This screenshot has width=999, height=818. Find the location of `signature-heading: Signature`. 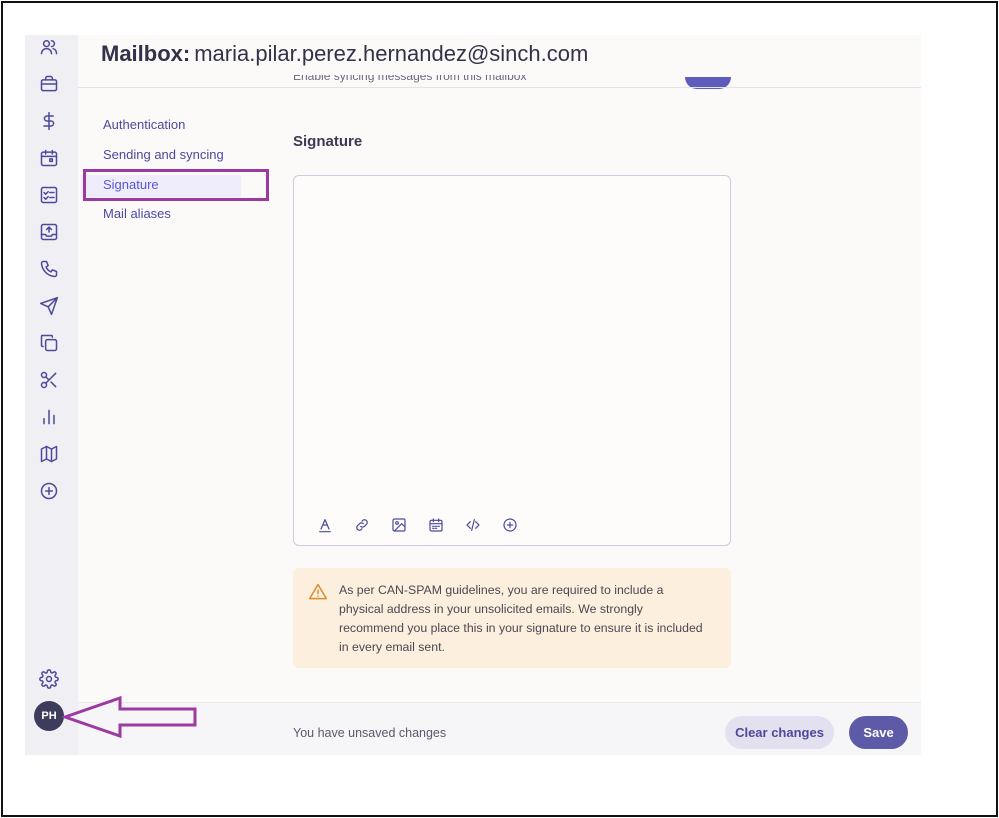

signature-heading: Signature is located at coordinates (328, 141).